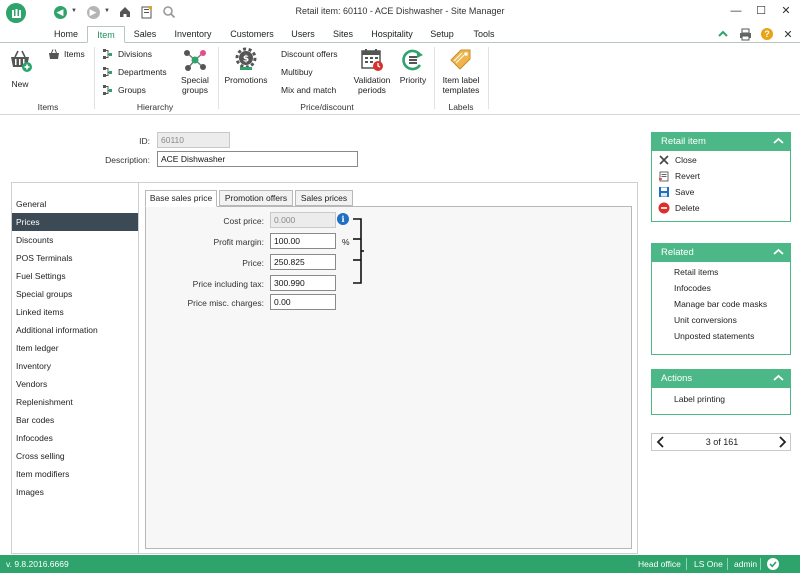 Image resolution: width=800 pixels, height=573 pixels. I want to click on divisions-button: Divisions, so click(127, 54).